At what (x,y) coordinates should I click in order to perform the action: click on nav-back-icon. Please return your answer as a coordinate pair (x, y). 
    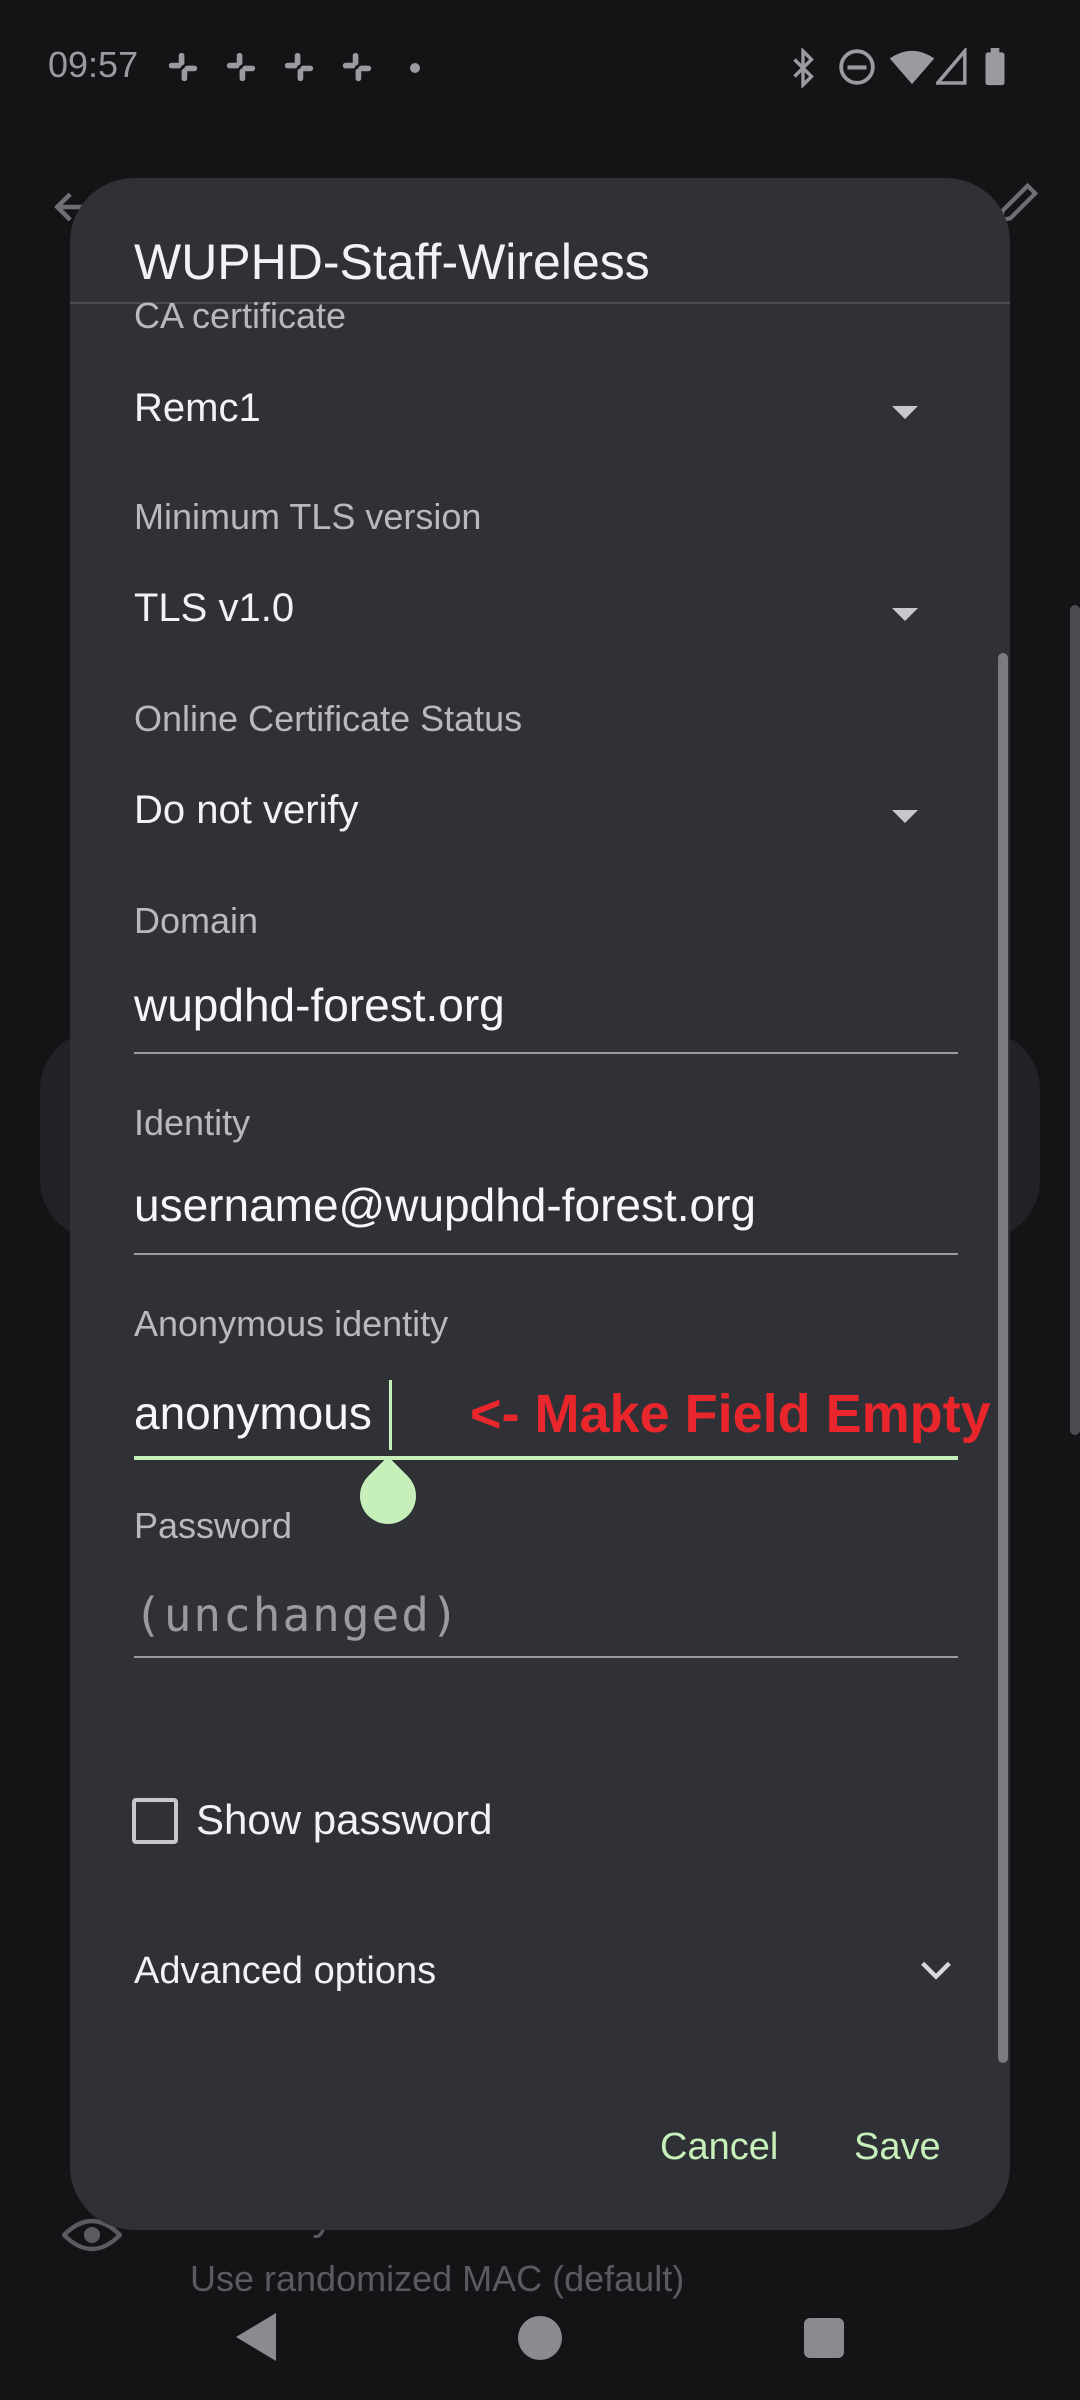
    Looking at the image, I should click on (256, 2337).